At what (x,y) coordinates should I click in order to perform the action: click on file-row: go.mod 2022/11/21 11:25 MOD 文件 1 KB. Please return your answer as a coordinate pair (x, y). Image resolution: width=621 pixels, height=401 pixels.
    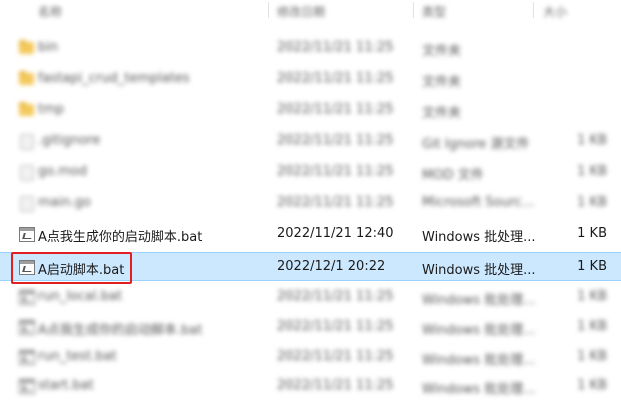
    Looking at the image, I should click on (310, 172).